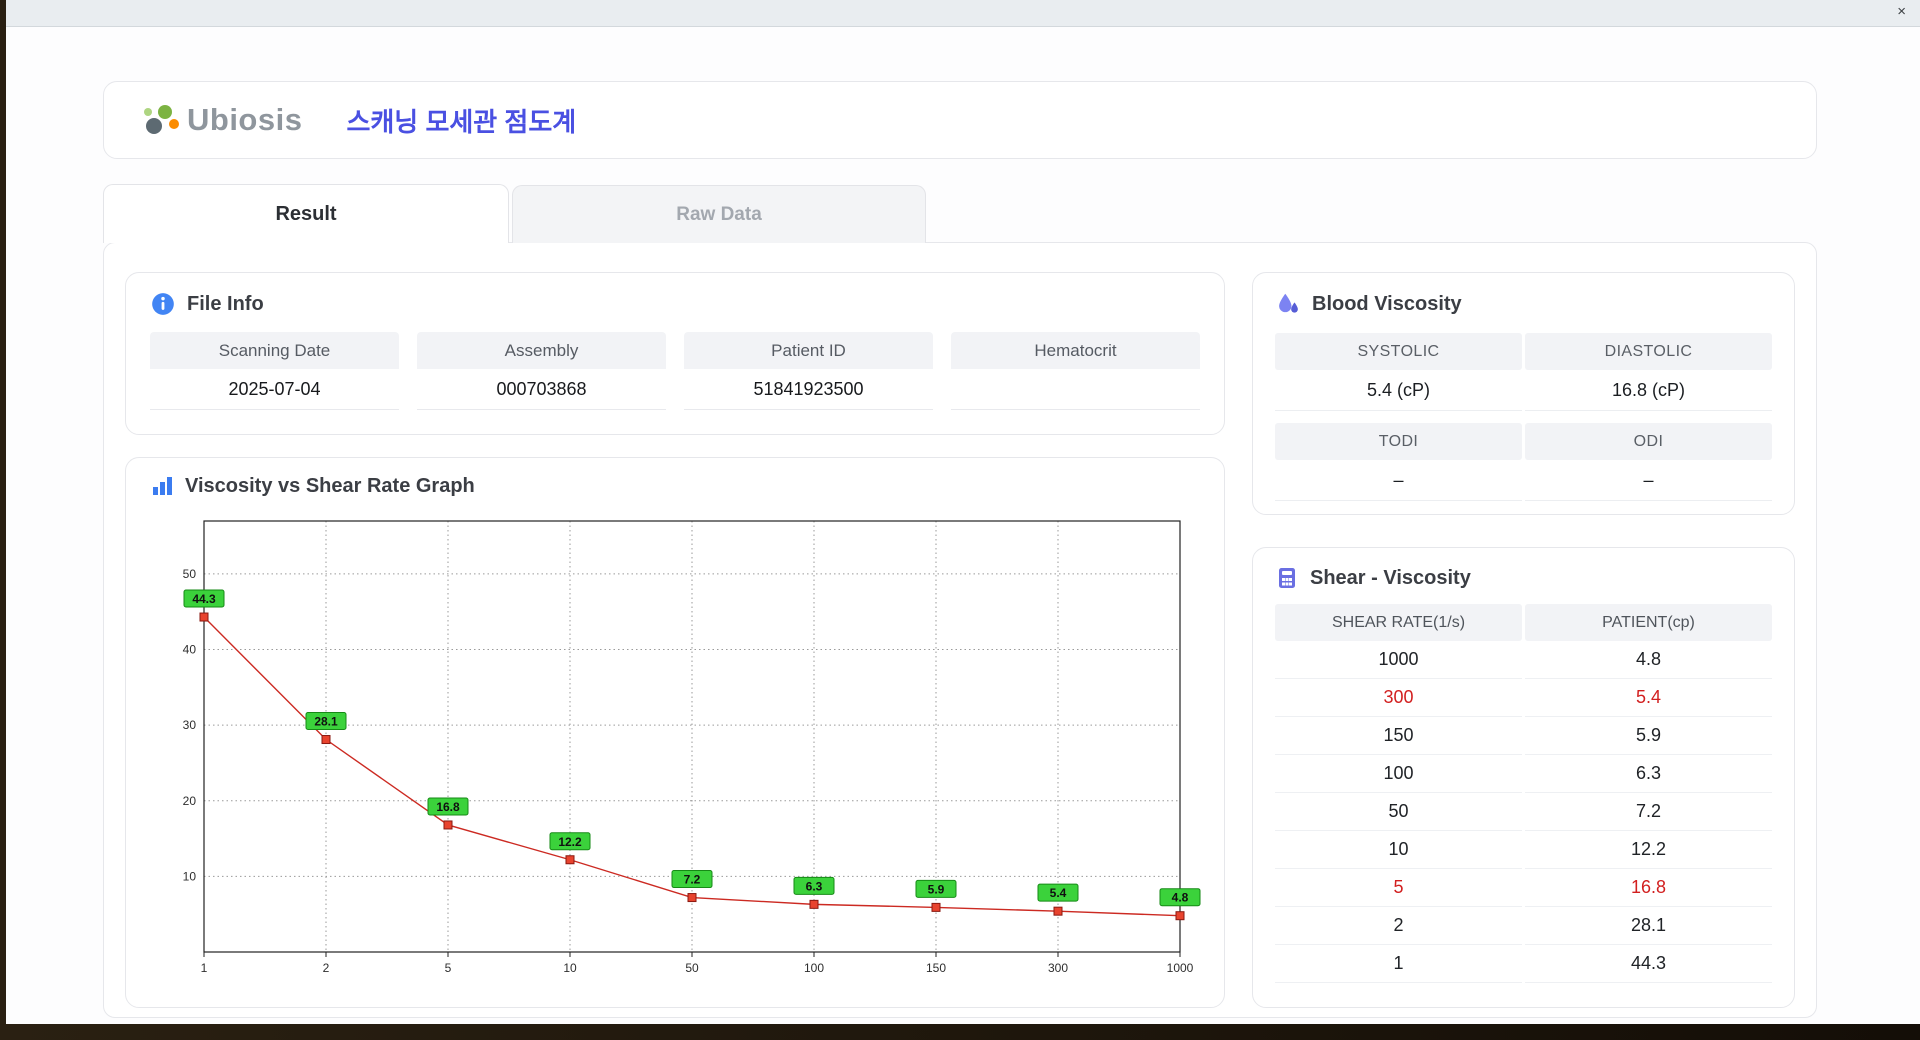 The image size is (1920, 1040). Describe the element at coordinates (1398, 698) in the screenshot. I see `shear-rate-cell: 300` at that location.